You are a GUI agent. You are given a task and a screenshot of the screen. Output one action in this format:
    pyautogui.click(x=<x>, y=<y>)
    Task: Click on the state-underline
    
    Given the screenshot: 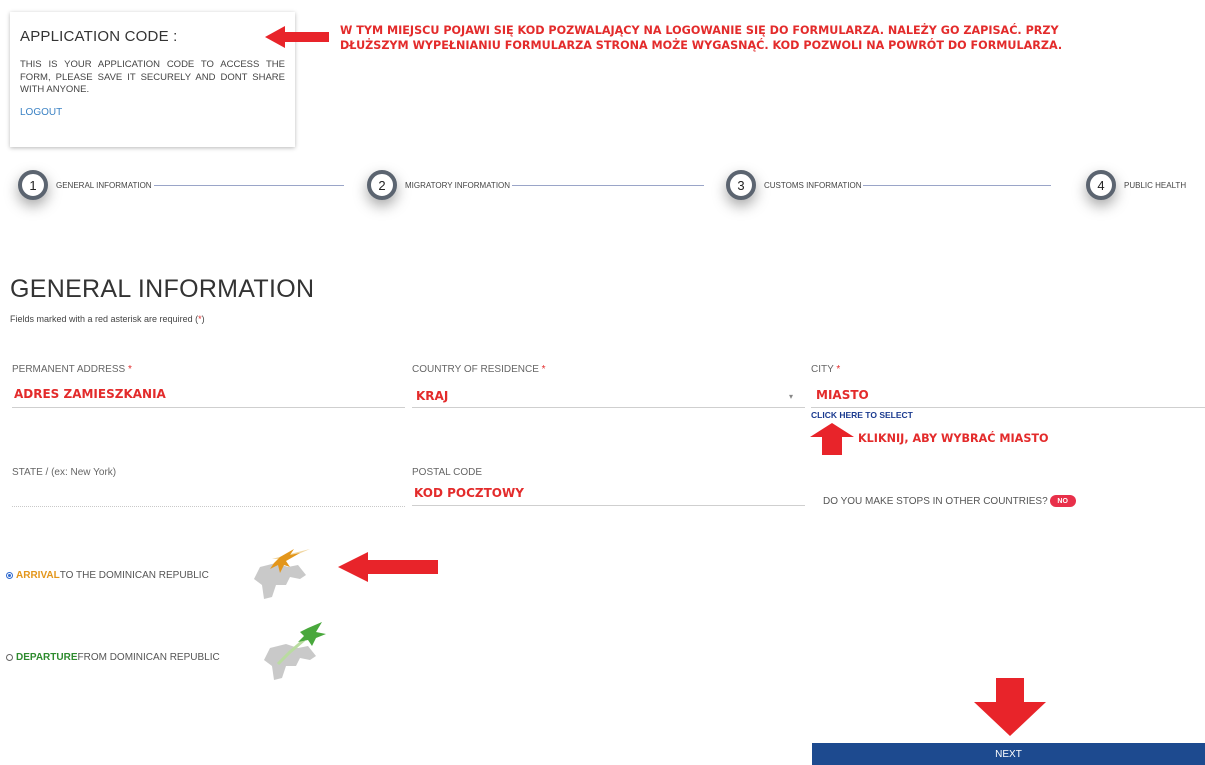 What is the action you would take?
    pyautogui.click(x=208, y=506)
    